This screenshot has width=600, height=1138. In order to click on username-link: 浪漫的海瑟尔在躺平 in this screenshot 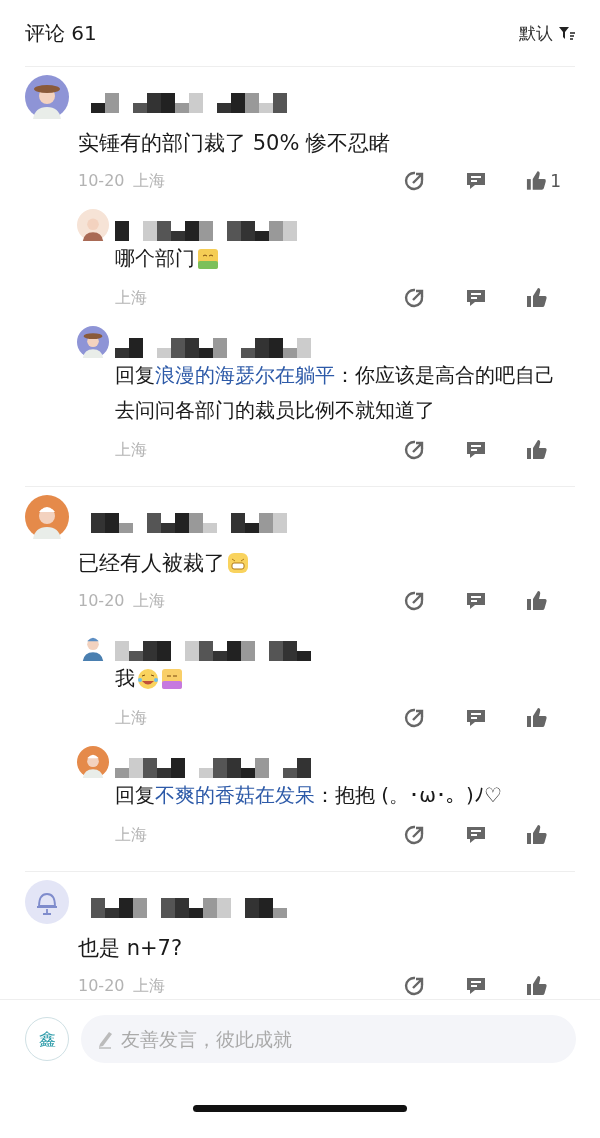, I will do `click(245, 375)`.